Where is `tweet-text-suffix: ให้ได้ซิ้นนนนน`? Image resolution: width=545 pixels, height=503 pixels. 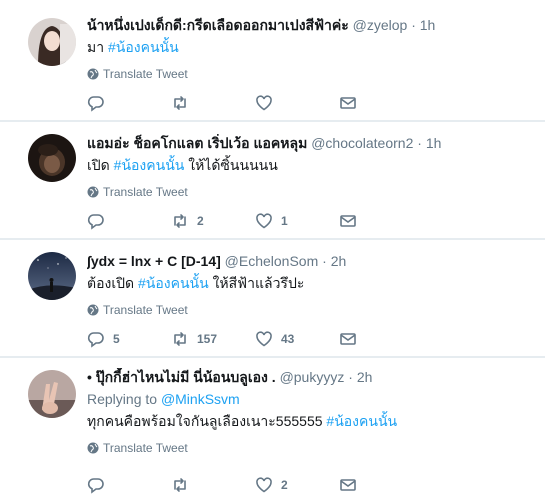 tweet-text-suffix: ให้ได้ซิ้นนนนน is located at coordinates (231, 165).